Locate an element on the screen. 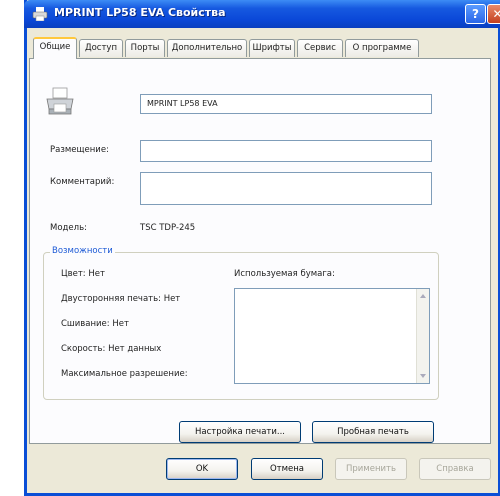  tab-fonts: Шрифты is located at coordinates (272, 48).